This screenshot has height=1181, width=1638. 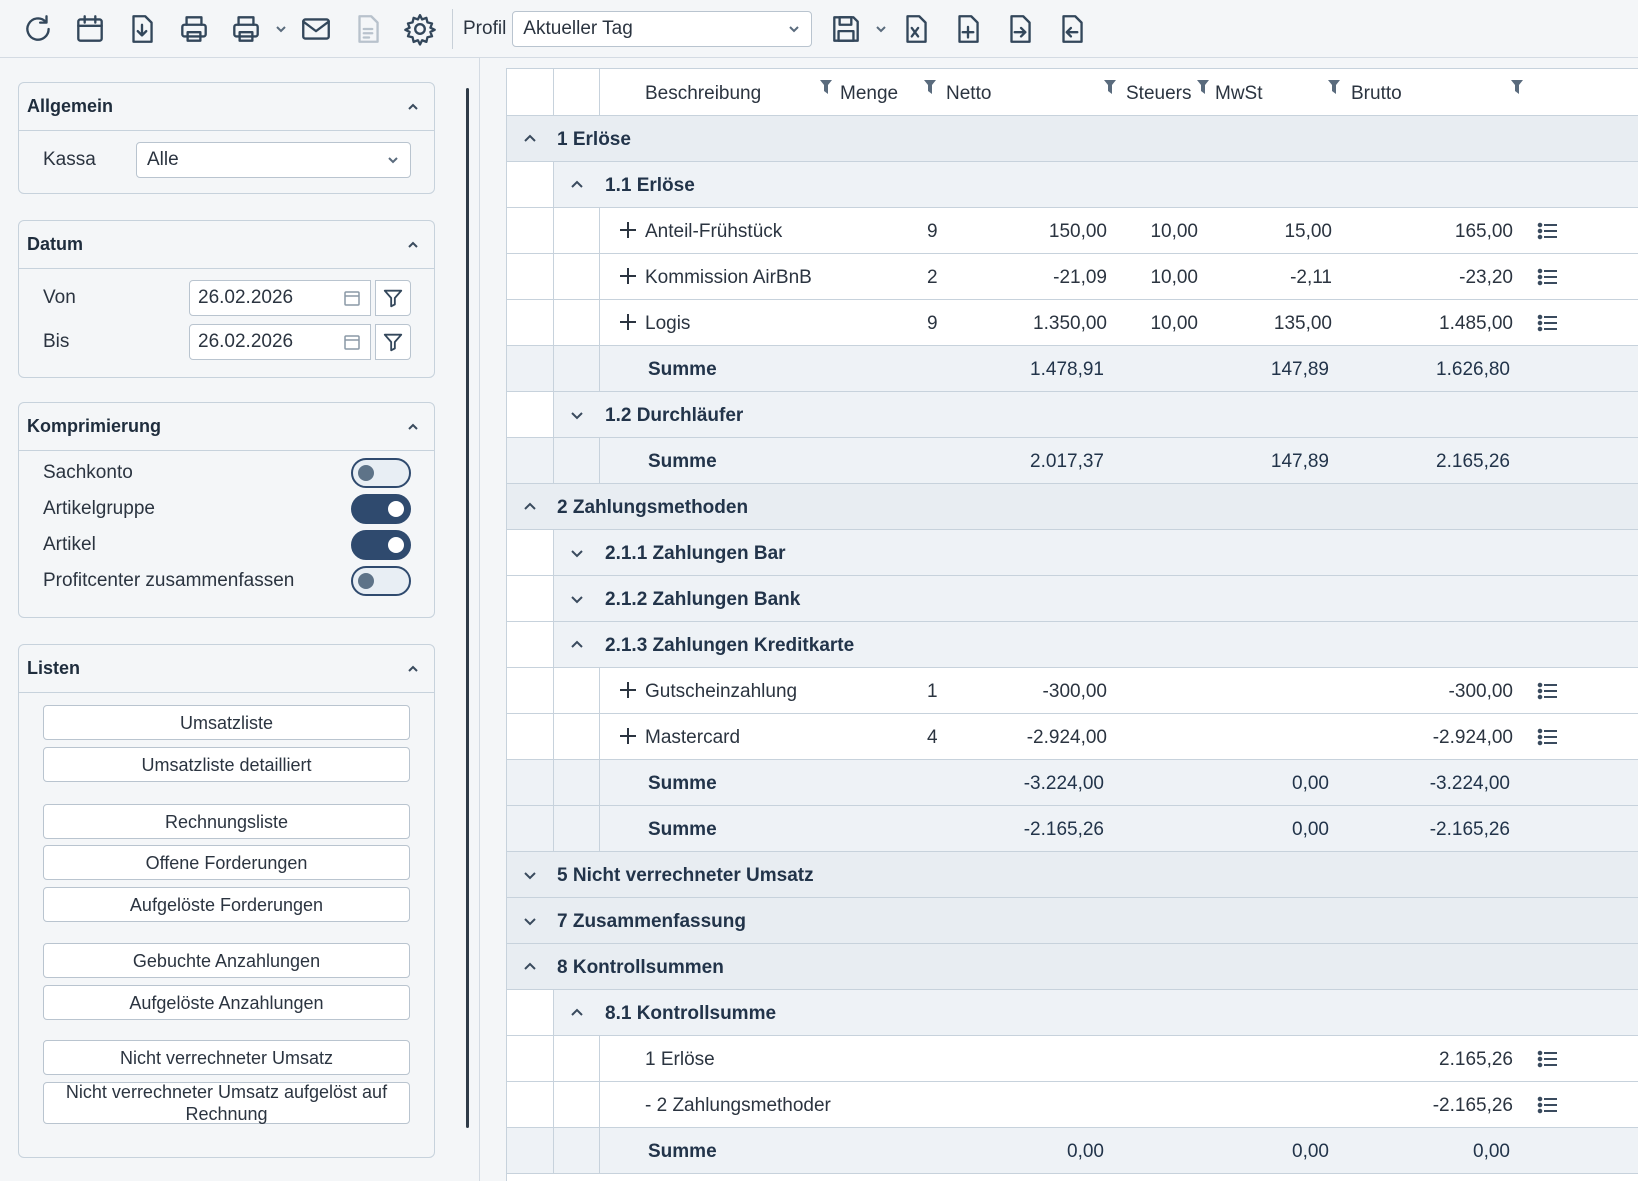 What do you see at coordinates (226, 764) in the screenshot?
I see `list-button: Umsatzliste detailliert` at bounding box center [226, 764].